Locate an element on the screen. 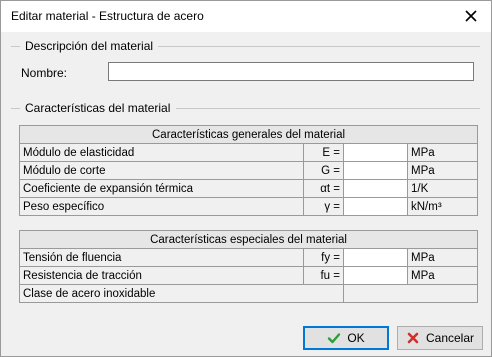  row-label: Módulo de corte is located at coordinates (161, 170).